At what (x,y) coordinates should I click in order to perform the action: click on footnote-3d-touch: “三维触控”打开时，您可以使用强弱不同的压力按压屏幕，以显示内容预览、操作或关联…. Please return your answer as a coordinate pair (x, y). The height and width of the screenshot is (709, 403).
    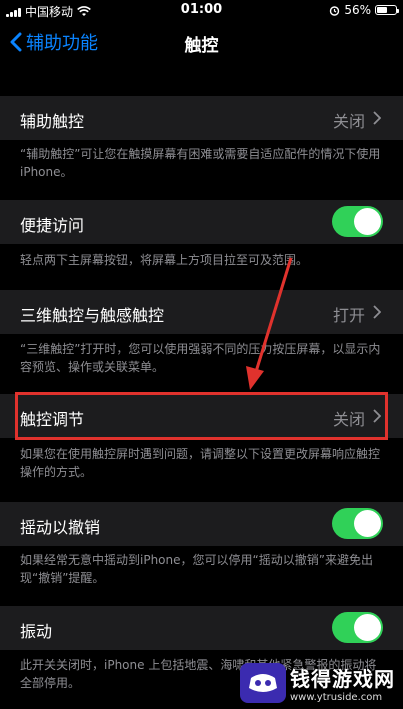
    Looking at the image, I should click on (200, 358).